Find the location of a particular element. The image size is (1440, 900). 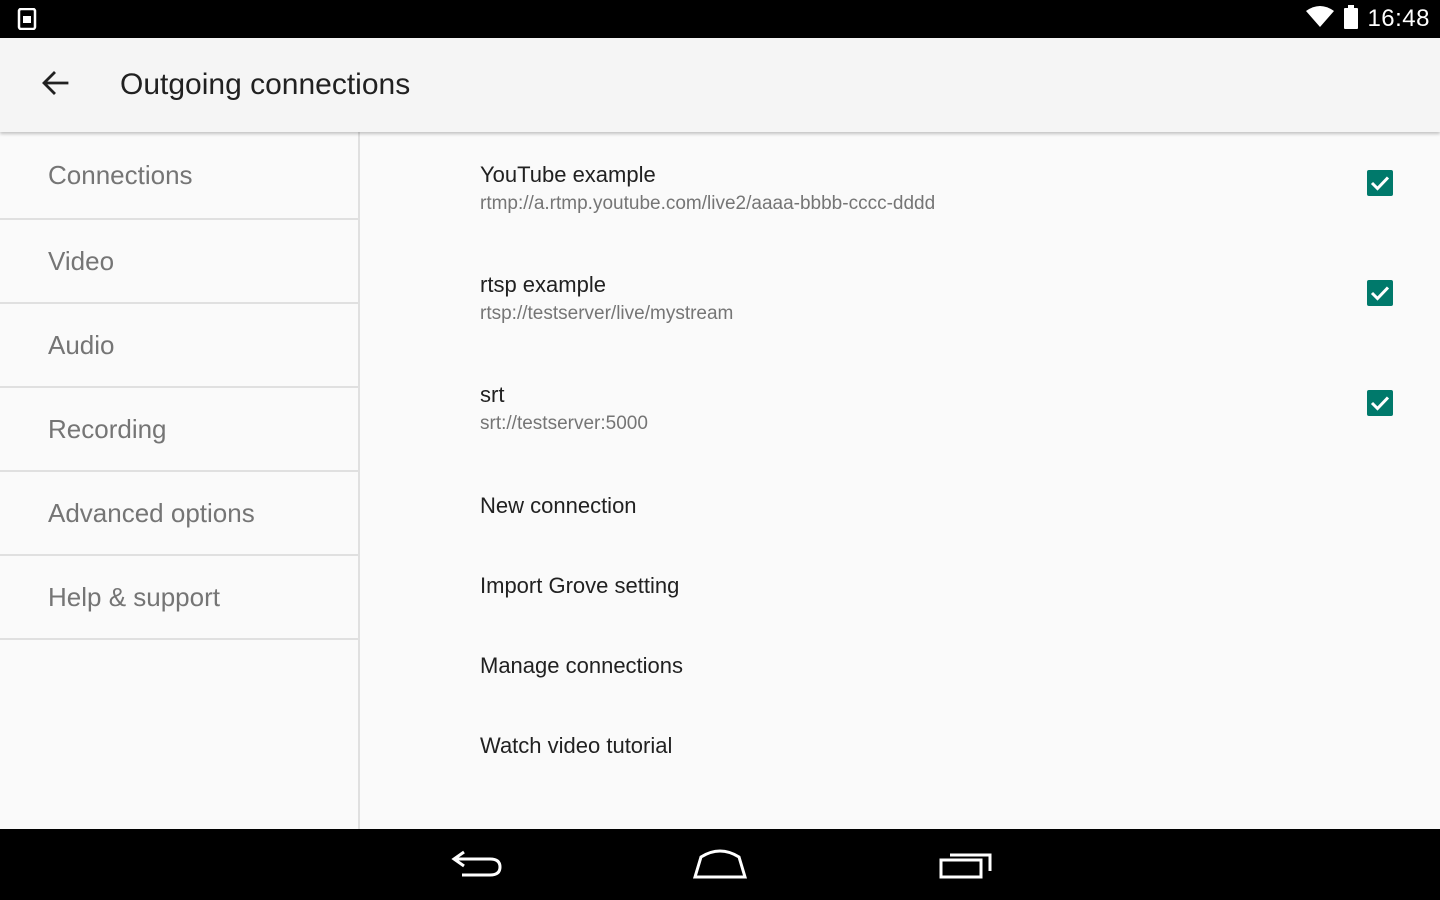

home-nav-icon is located at coordinates (720, 865).